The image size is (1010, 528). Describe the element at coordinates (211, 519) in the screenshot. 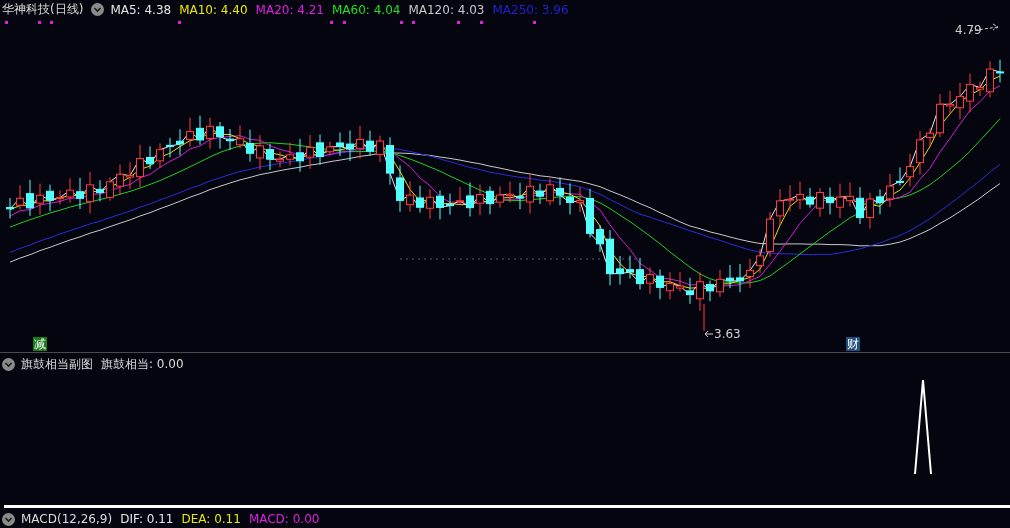

I see `indicator-value: DEA: 0.11` at that location.